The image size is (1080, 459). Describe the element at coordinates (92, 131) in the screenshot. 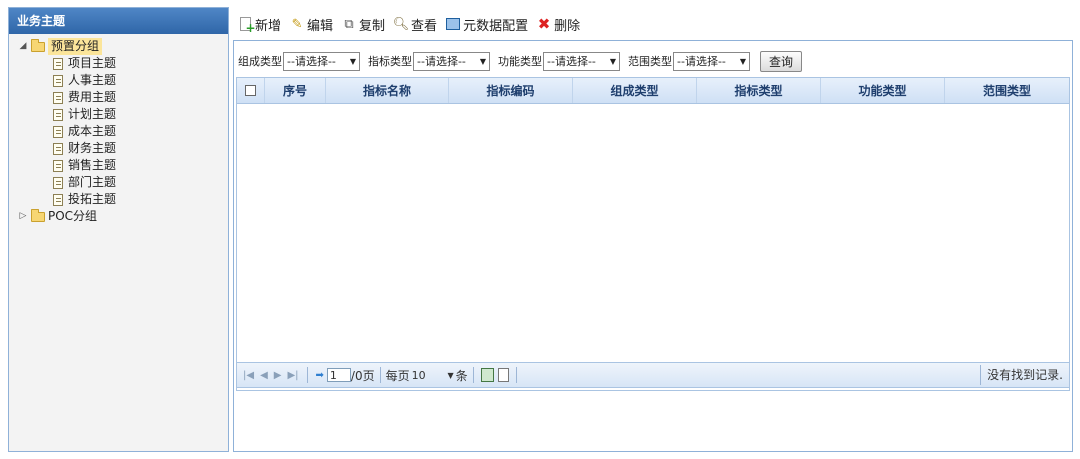

I see `tree-item-label: 成本主题` at that location.